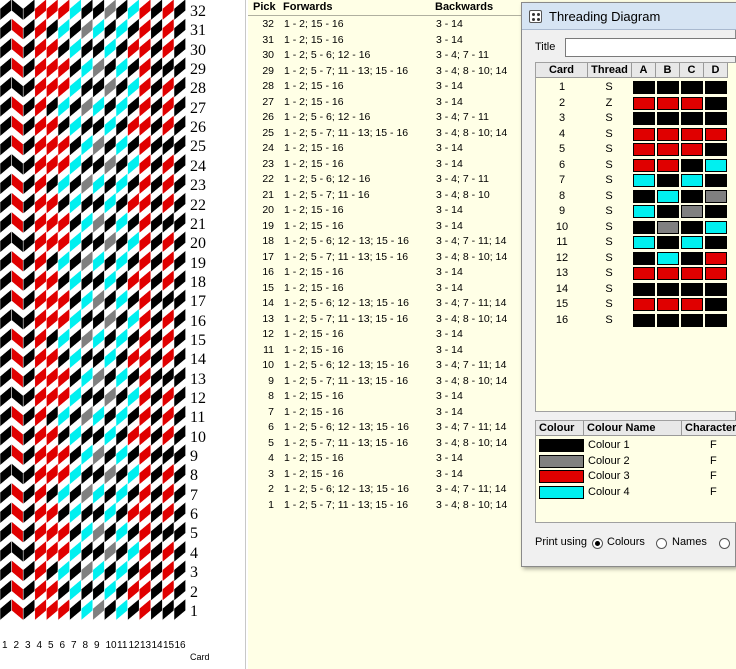 The width and height of the screenshot is (736, 669). What do you see at coordinates (692, 70) in the screenshot?
I see `header-hole-c: C` at bounding box center [692, 70].